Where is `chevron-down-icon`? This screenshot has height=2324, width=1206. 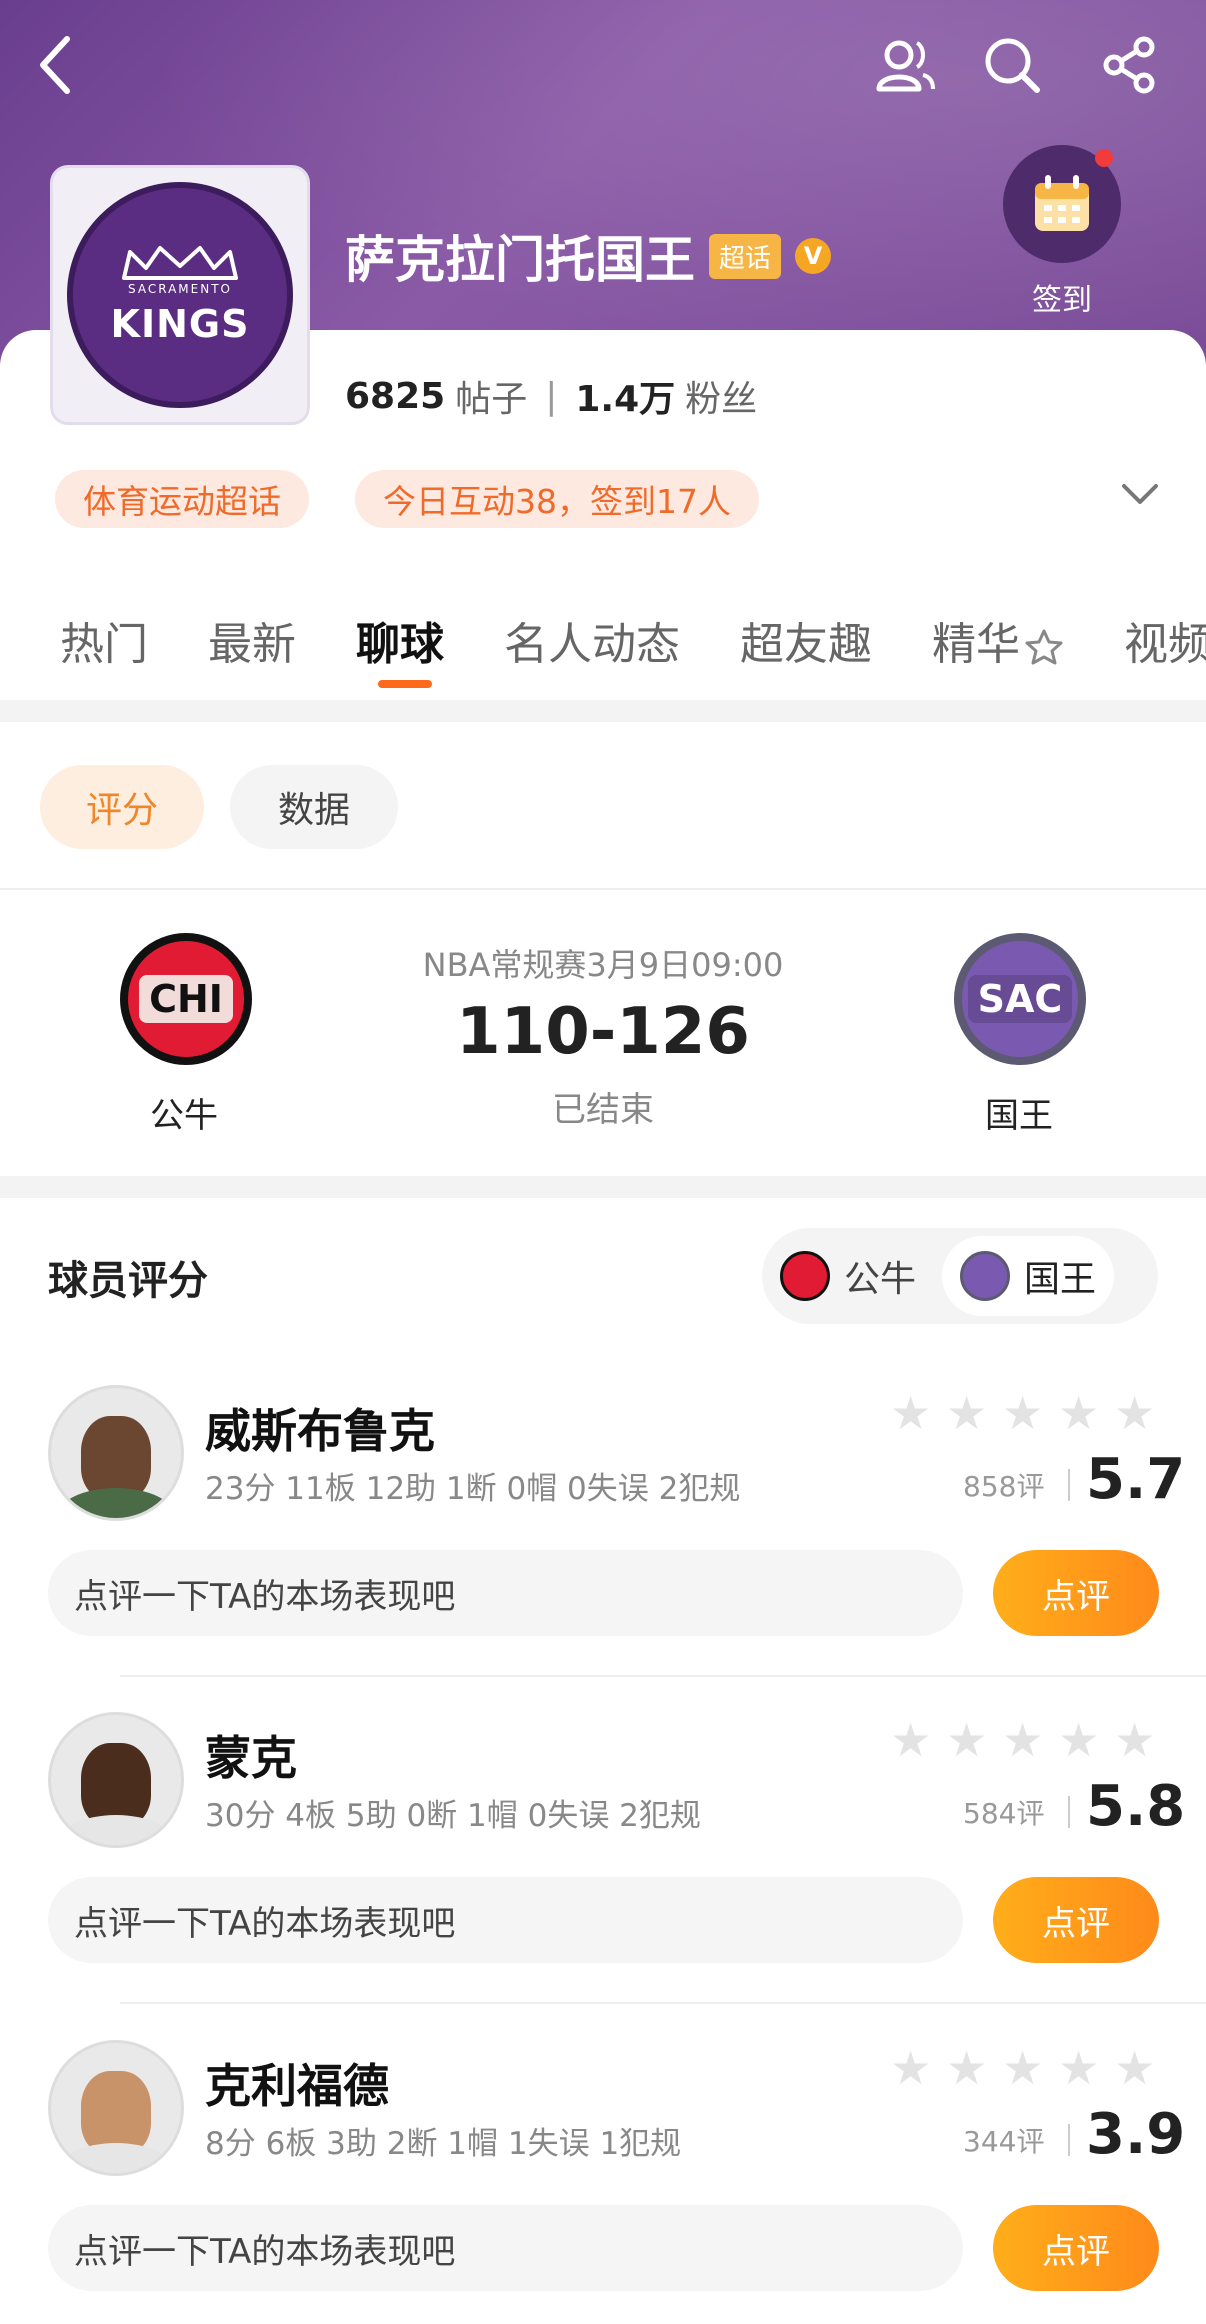 chevron-down-icon is located at coordinates (1140, 495).